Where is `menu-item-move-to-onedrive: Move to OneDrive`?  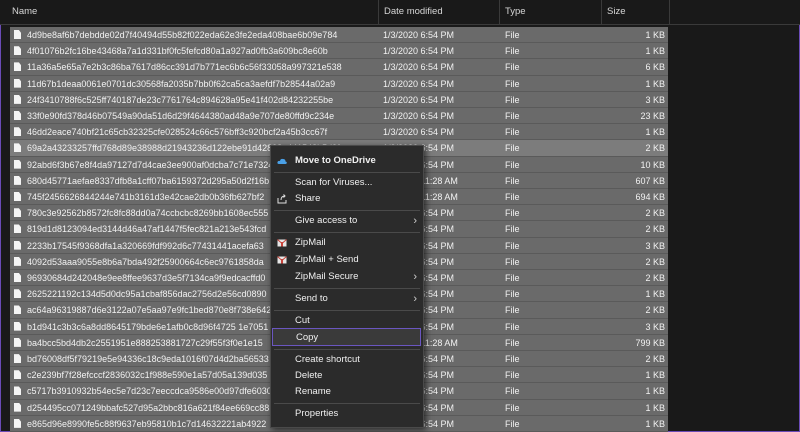 menu-item-move-to-onedrive: Move to OneDrive is located at coordinates (347, 161).